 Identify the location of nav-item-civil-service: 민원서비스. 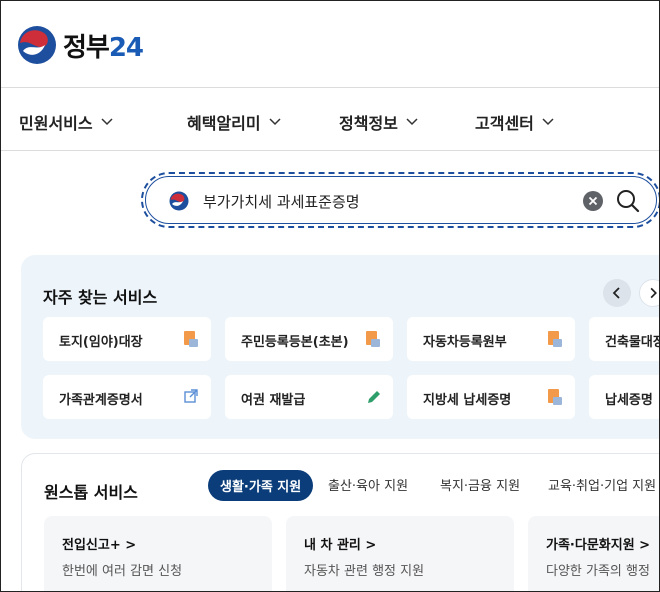
(66, 122).